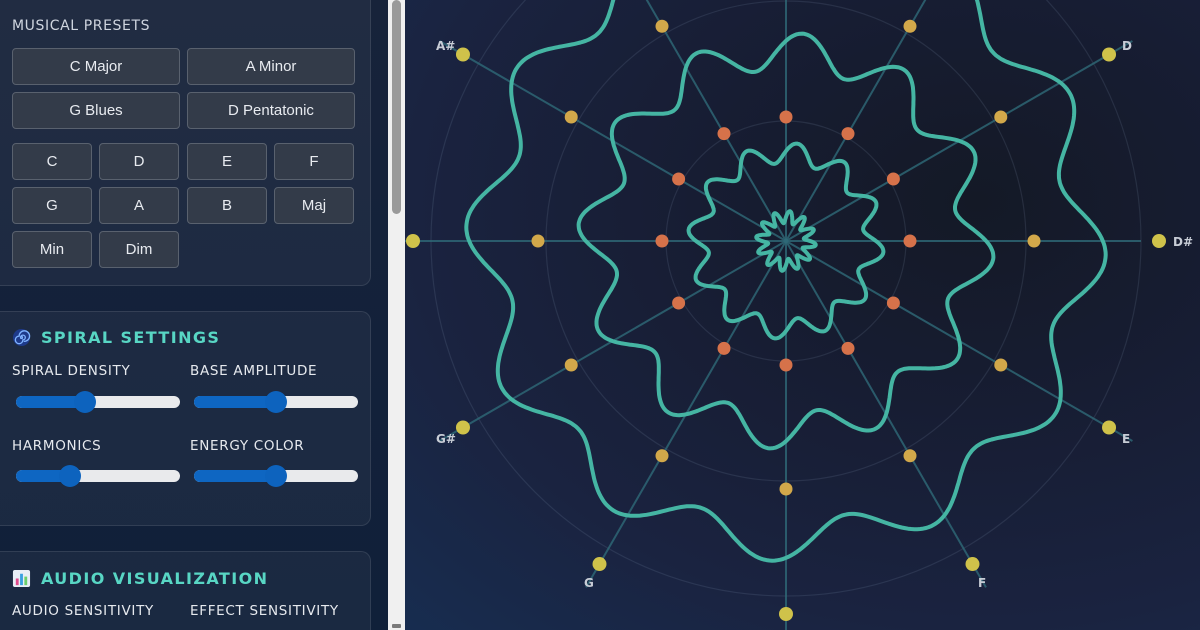  I want to click on harmonics-slider, so click(98, 476).